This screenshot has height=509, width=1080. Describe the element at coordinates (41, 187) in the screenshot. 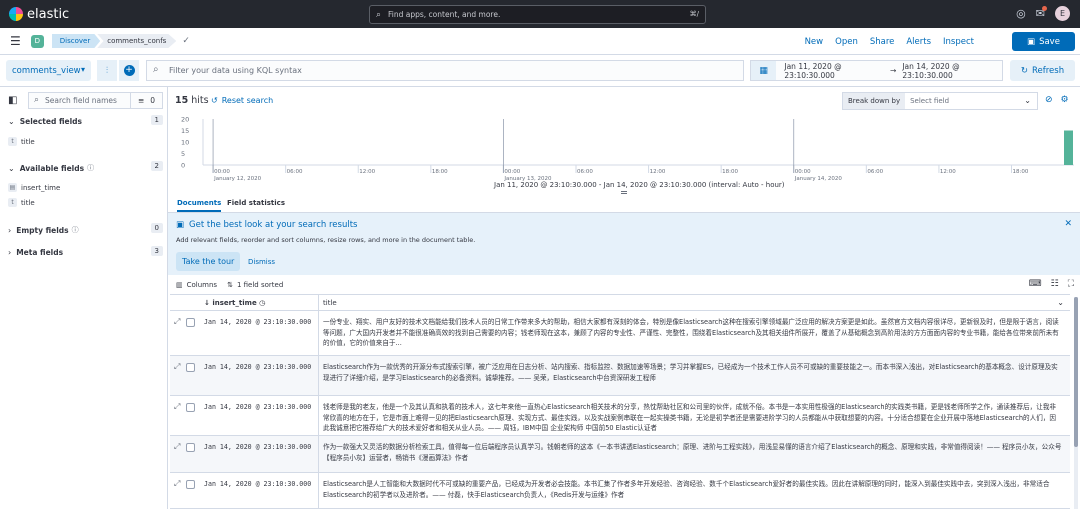

I see `field-name: insert_time` at that location.